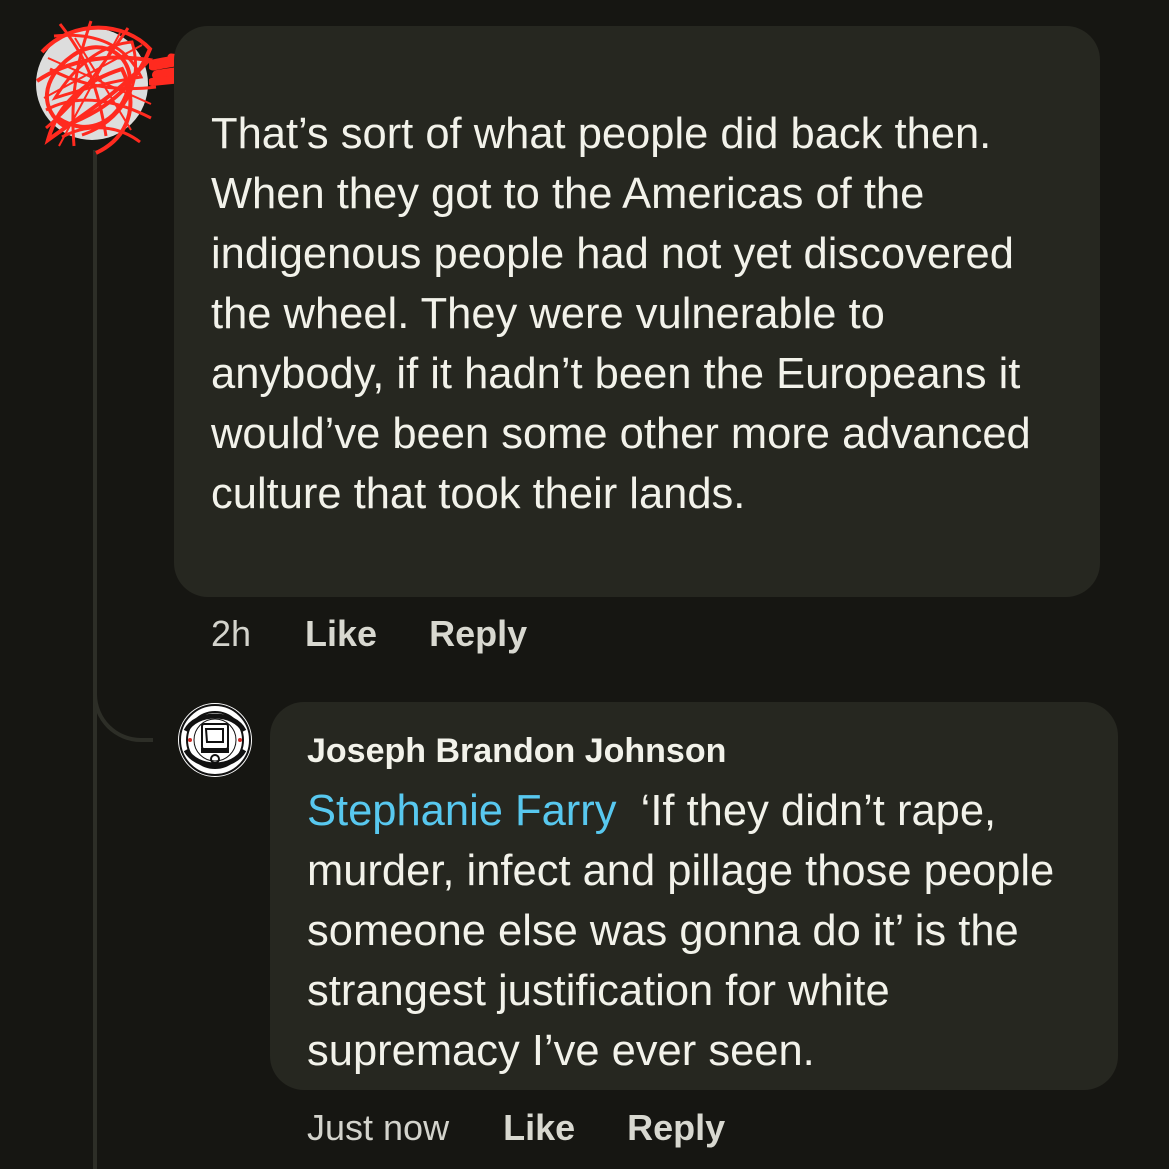 This screenshot has width=1169, height=1169. What do you see at coordinates (231, 633) in the screenshot?
I see `comment-timestamp: 2h` at bounding box center [231, 633].